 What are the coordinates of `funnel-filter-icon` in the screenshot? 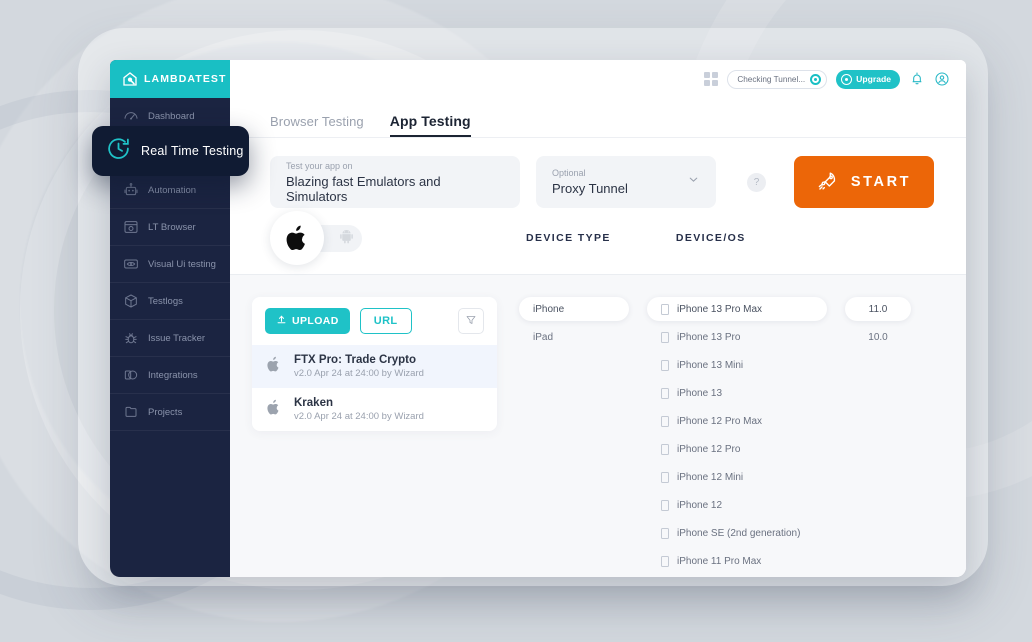 It's located at (471, 321).